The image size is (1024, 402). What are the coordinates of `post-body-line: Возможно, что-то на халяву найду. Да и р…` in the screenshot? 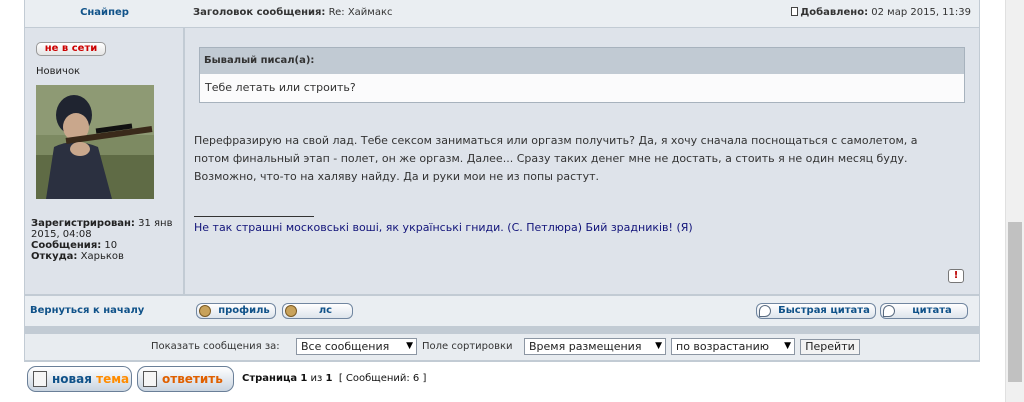 It's located at (396, 176).